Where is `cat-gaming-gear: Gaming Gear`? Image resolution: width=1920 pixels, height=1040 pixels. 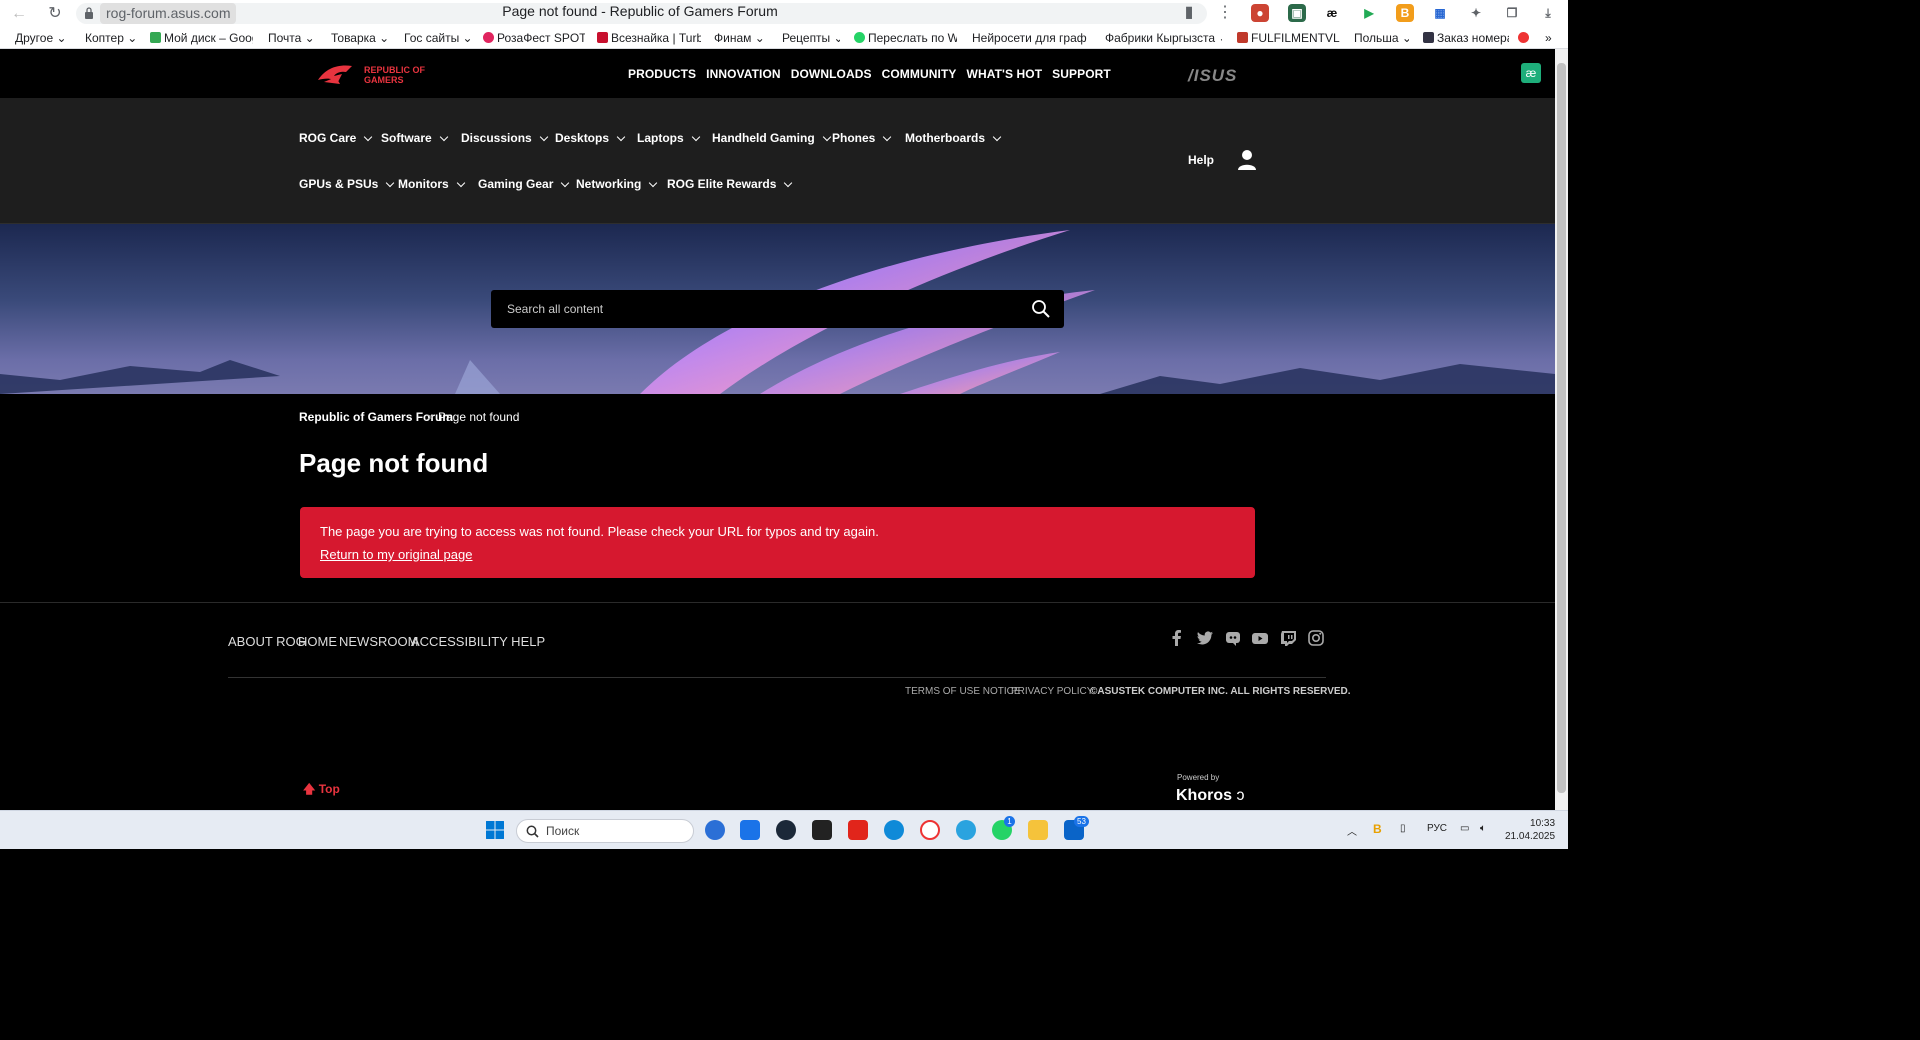
cat-gaming-gear: Gaming Gear is located at coordinates (524, 184).